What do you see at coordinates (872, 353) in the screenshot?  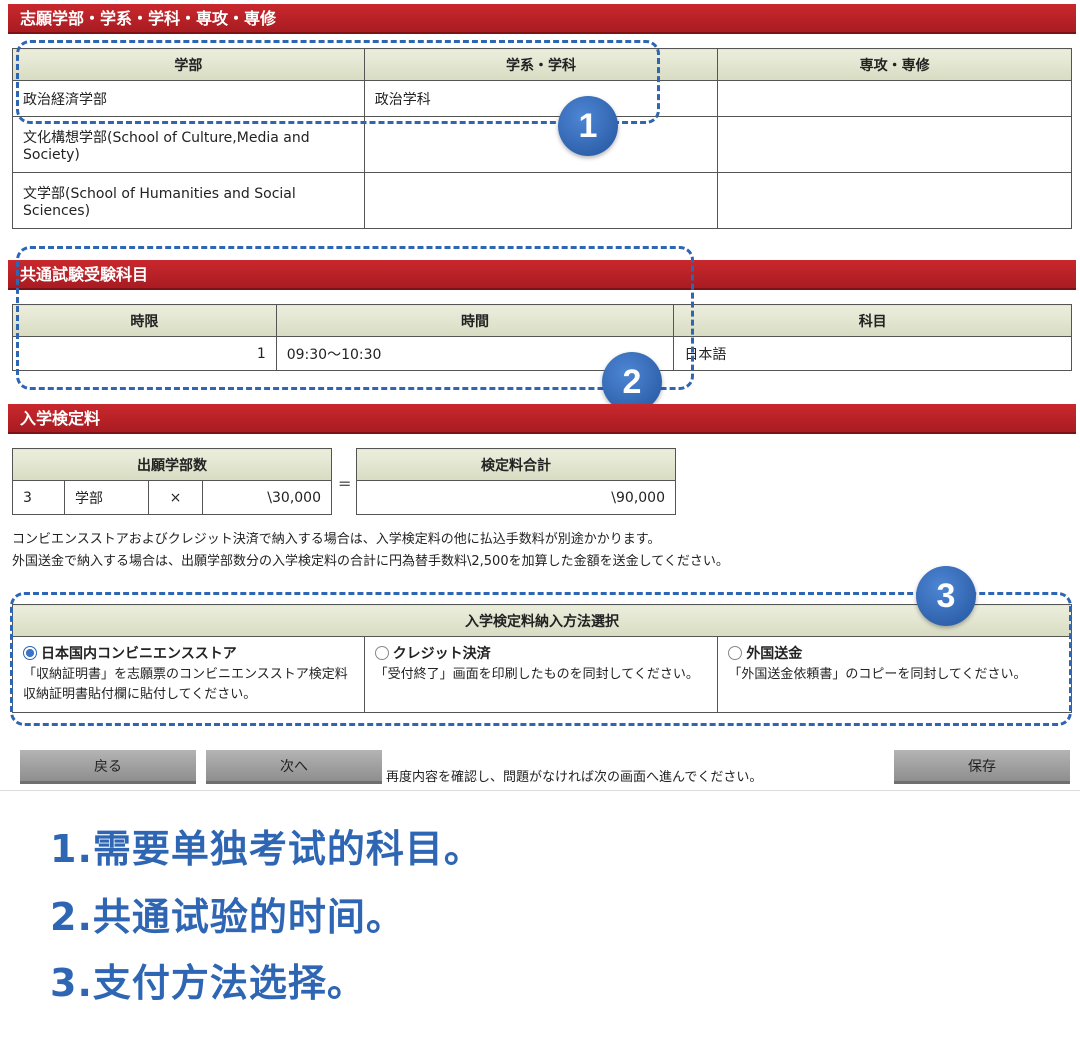 I see `subject-cell: 日本語` at bounding box center [872, 353].